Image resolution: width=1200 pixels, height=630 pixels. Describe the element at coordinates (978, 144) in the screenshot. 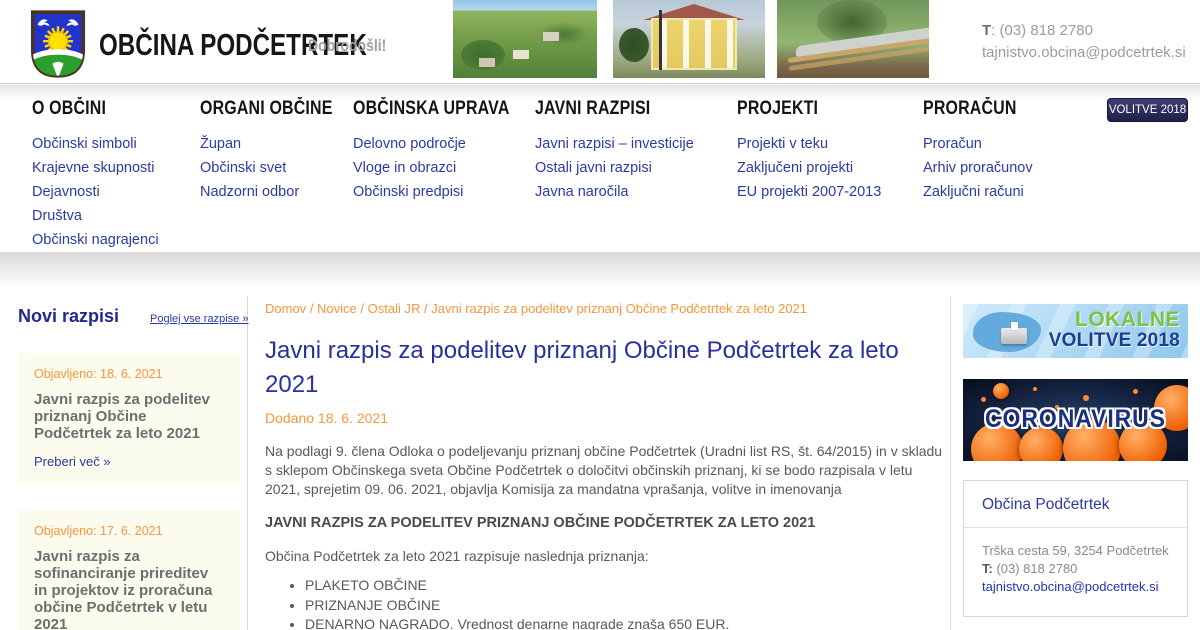

I see `nav-item-proracun: Proračun` at that location.